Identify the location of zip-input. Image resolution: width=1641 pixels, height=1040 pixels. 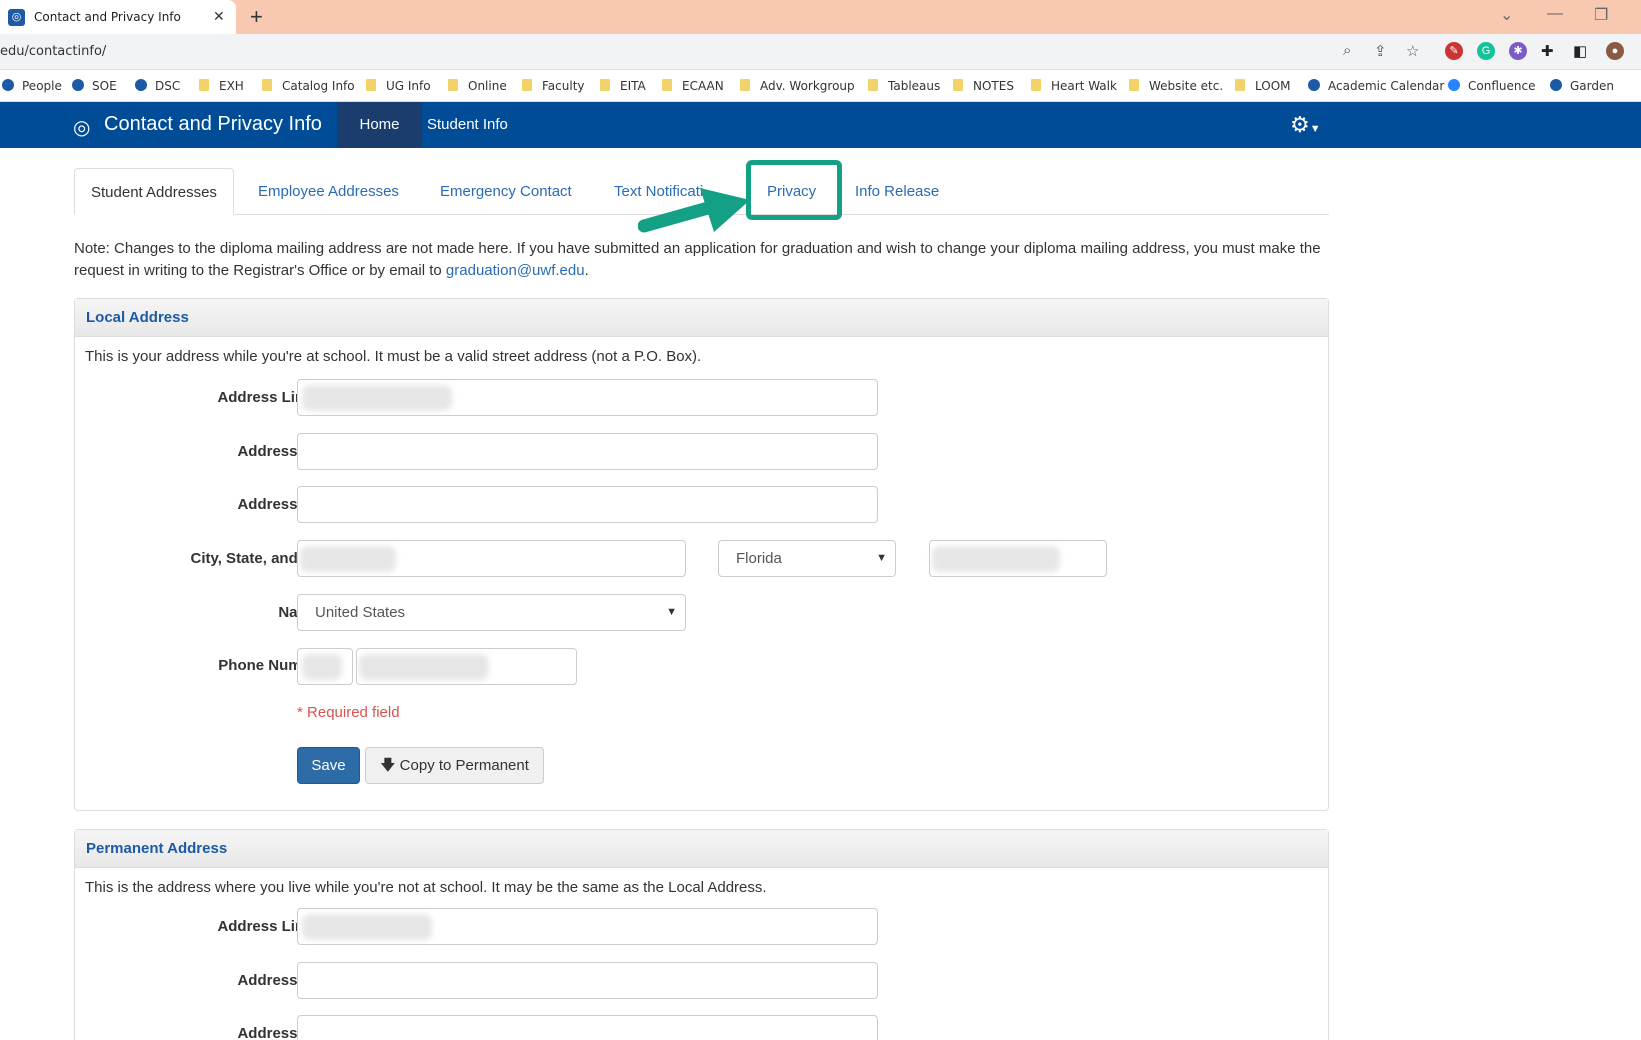
(1018, 558).